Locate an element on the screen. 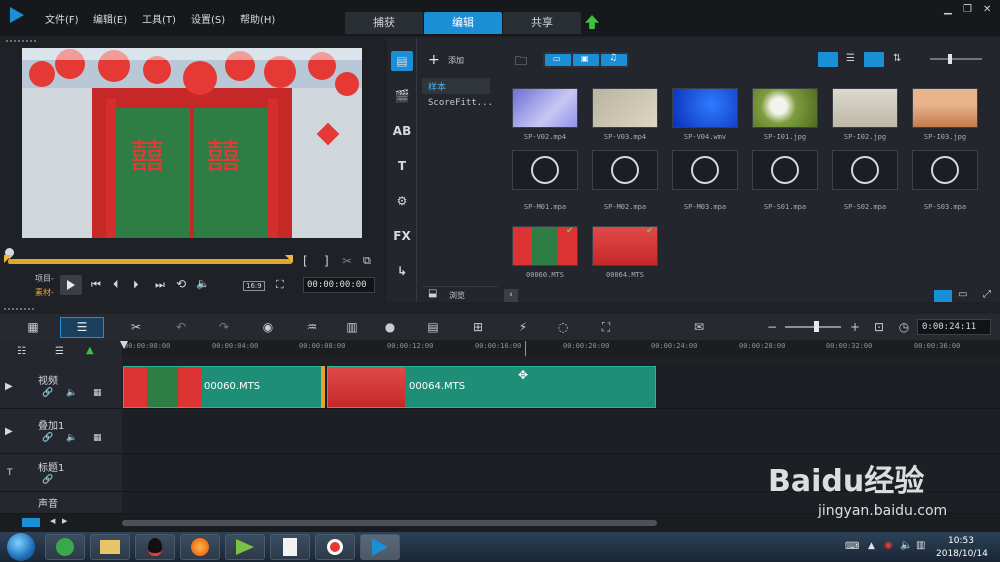 The image size is (1000, 562). undo-icon: ↶ is located at coordinates (181, 327).